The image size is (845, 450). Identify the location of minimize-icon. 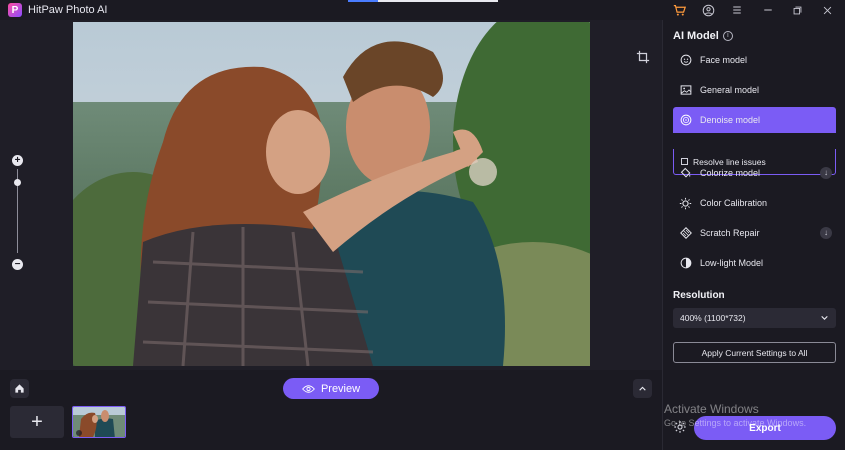
(768, 10).